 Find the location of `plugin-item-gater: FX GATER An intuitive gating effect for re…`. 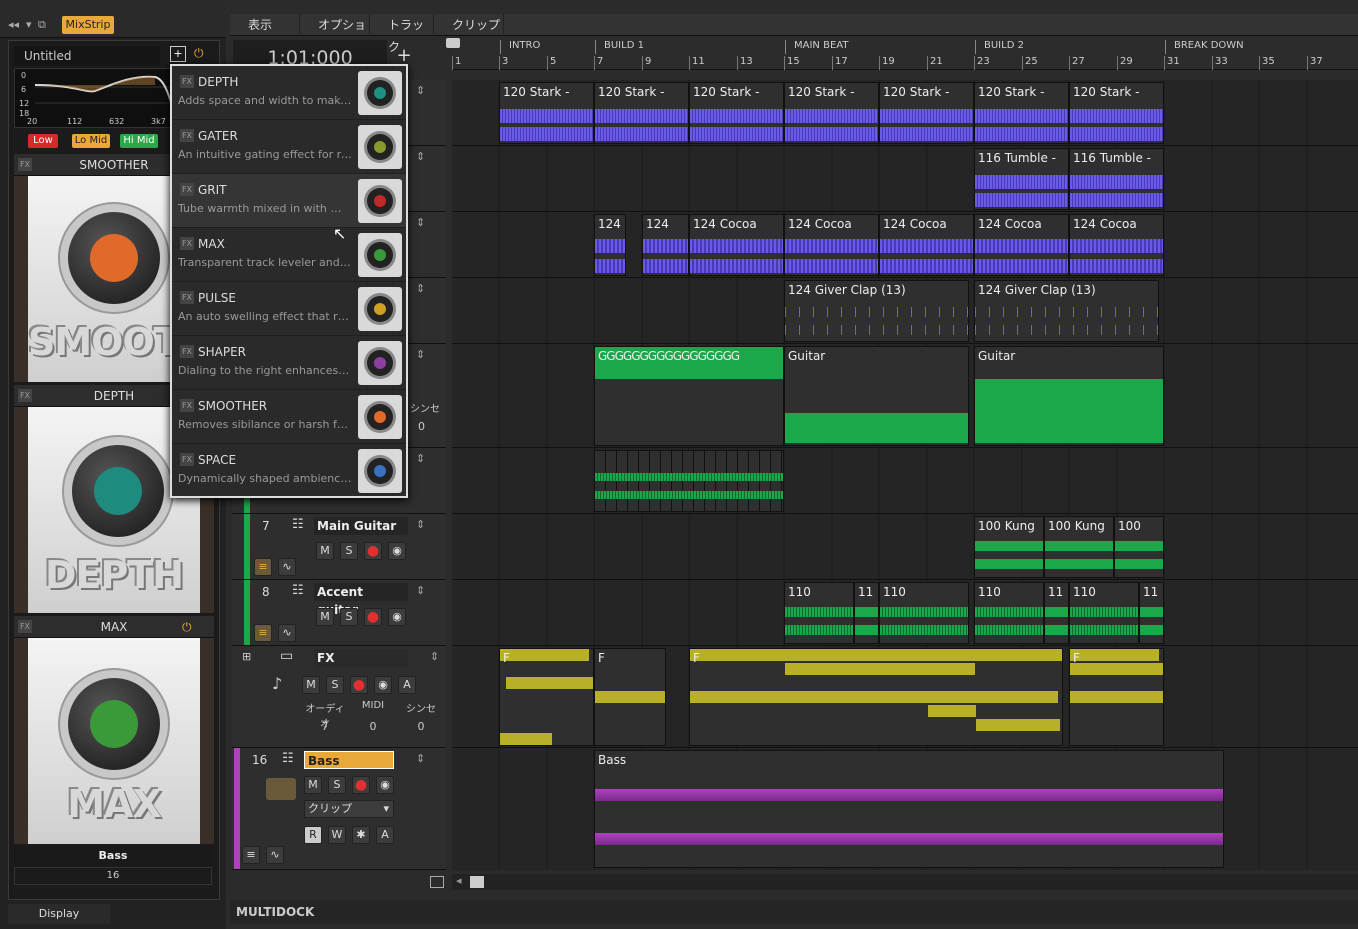

plugin-item-gater: FX GATER An intuitive gating effect for re… is located at coordinates (289, 147).